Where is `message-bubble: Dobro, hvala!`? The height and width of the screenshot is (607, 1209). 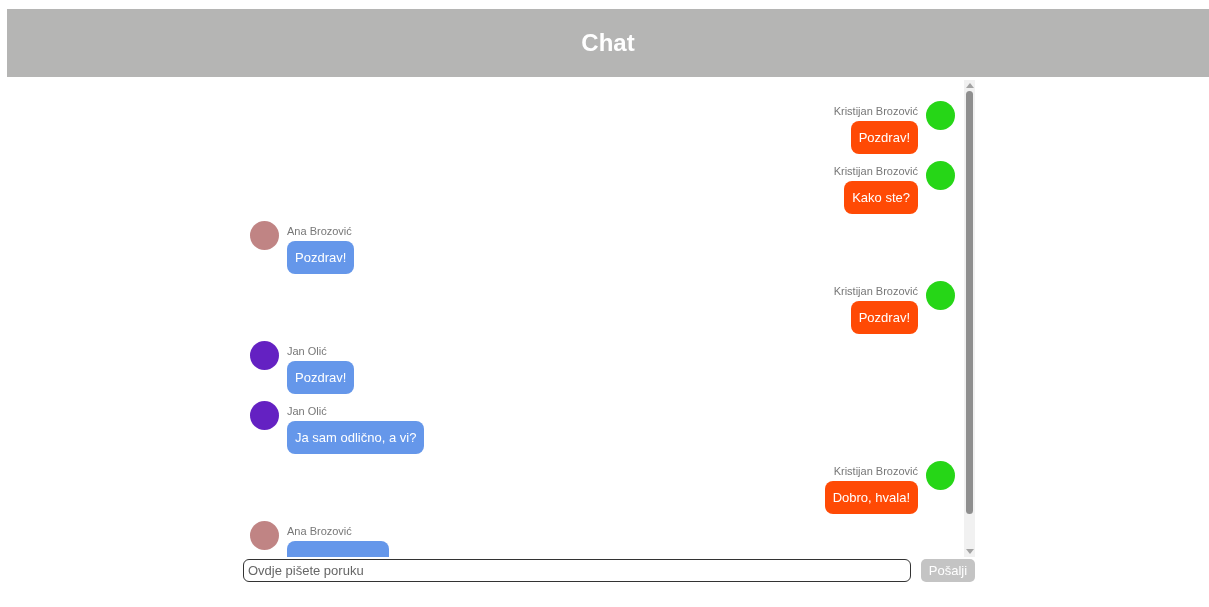 message-bubble: Dobro, hvala! is located at coordinates (871, 497).